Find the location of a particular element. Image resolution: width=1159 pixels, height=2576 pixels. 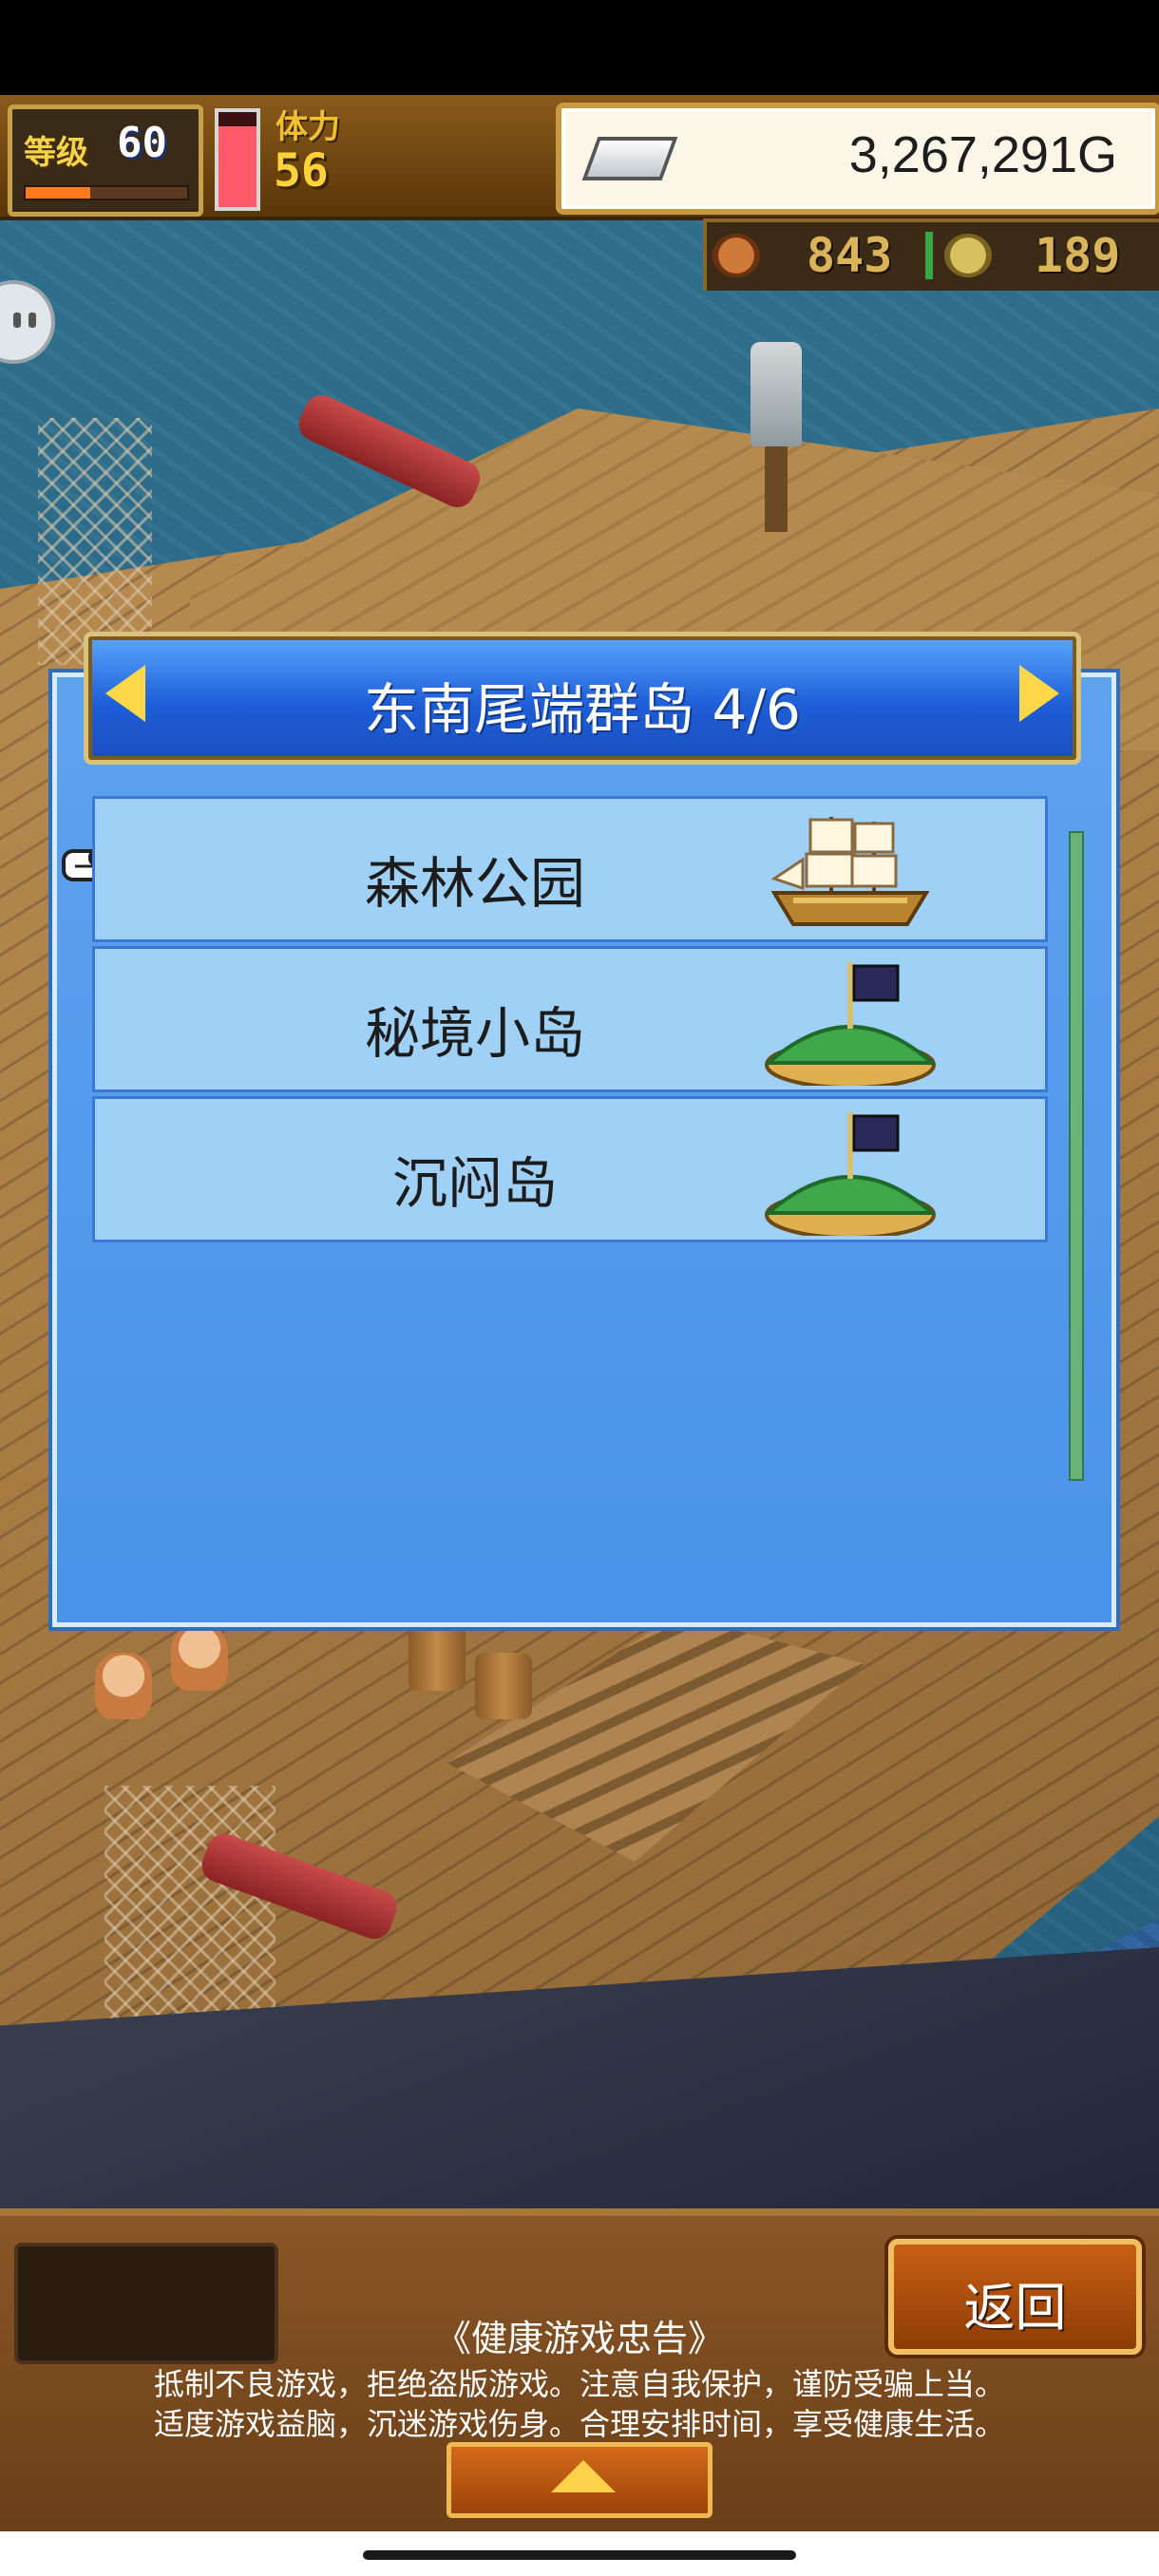

level-label: 等级 is located at coordinates (56, 153).